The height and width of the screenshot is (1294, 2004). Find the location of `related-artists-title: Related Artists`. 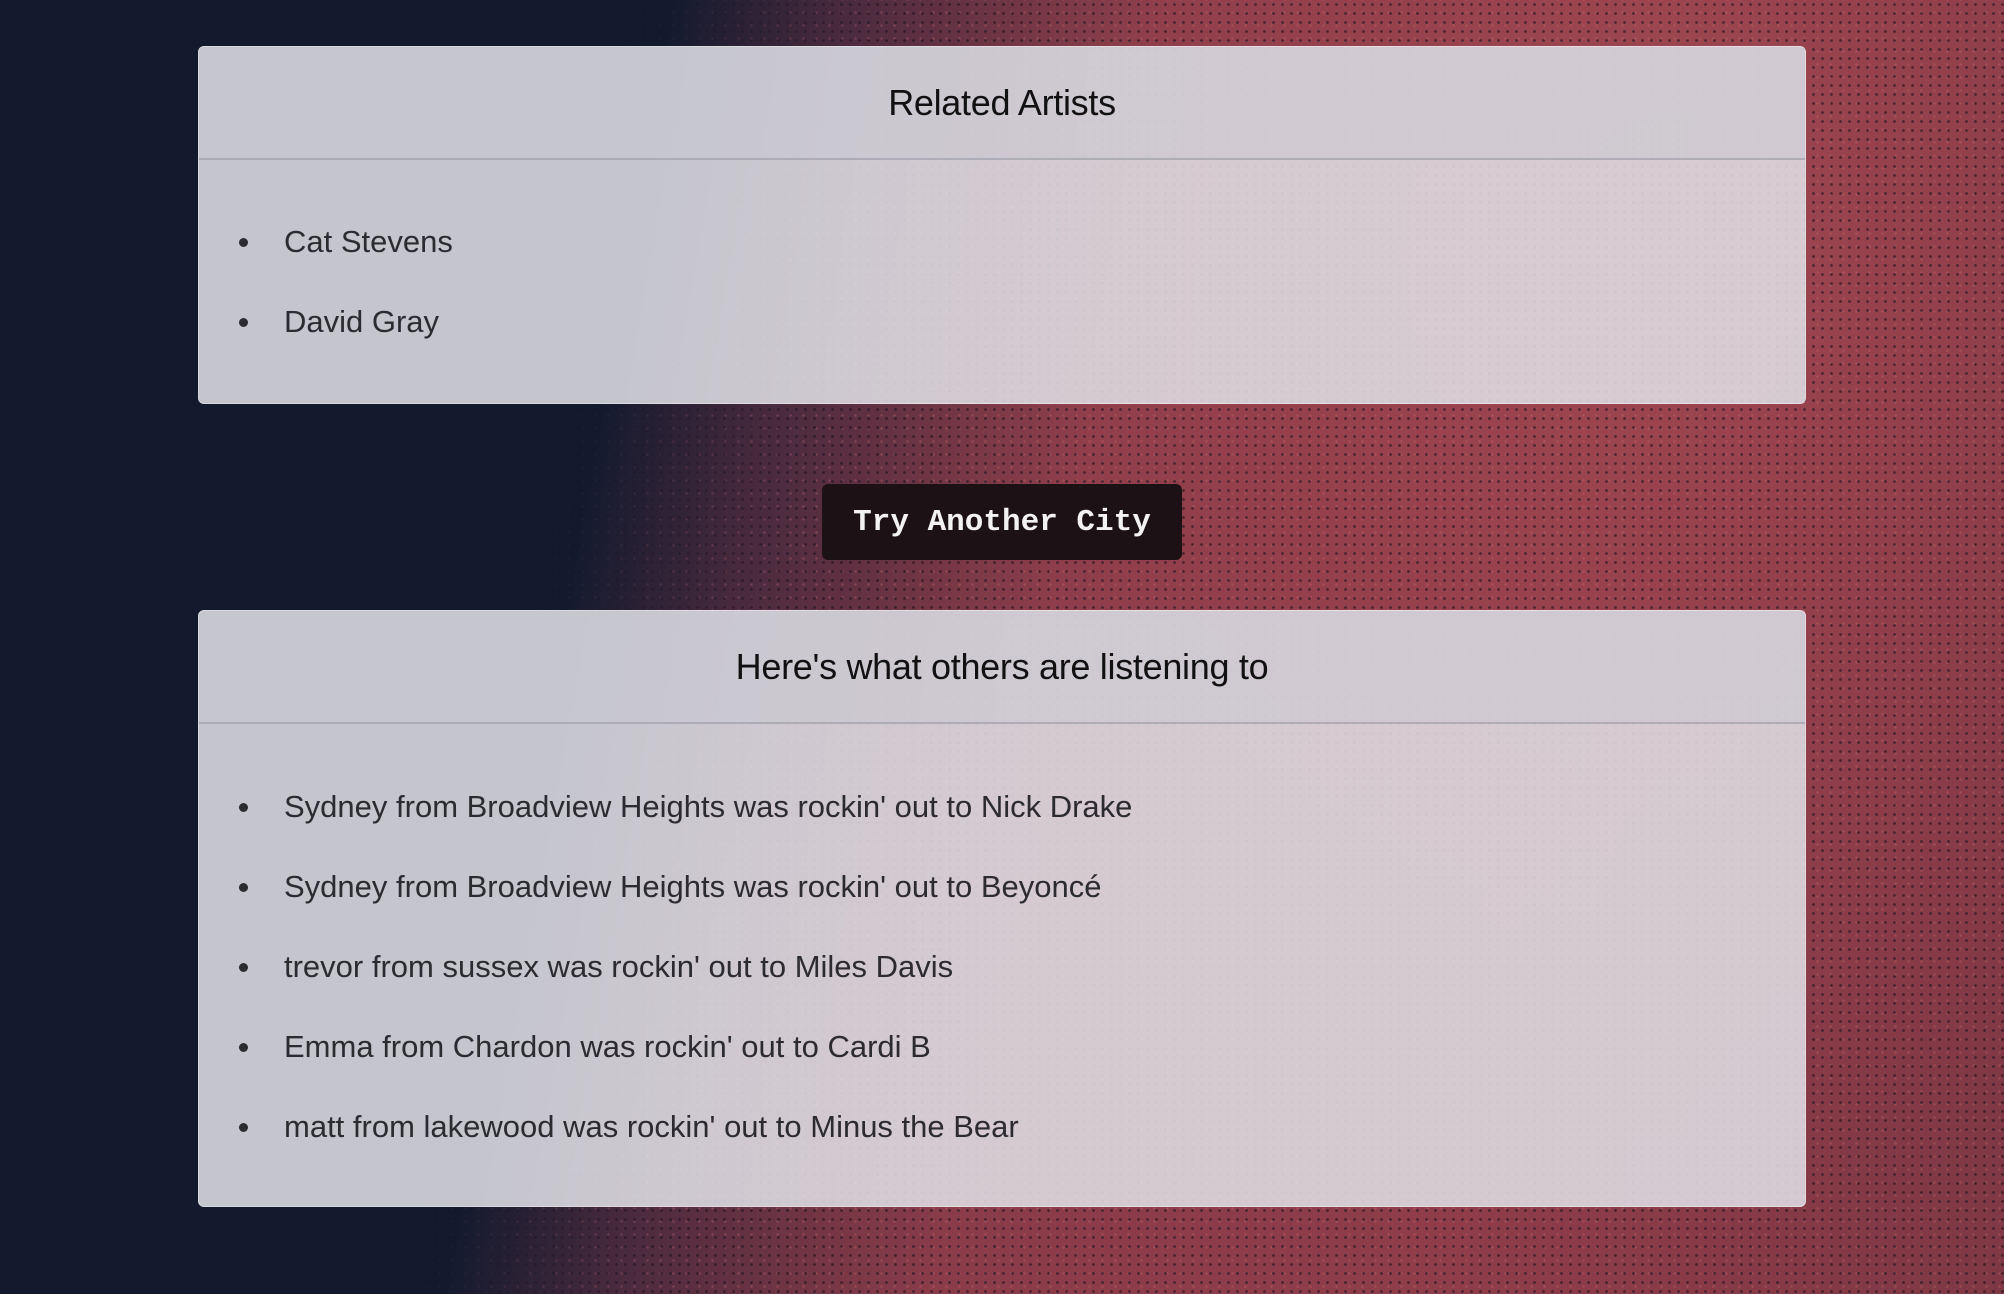

related-artists-title: Related Artists is located at coordinates (1002, 102).